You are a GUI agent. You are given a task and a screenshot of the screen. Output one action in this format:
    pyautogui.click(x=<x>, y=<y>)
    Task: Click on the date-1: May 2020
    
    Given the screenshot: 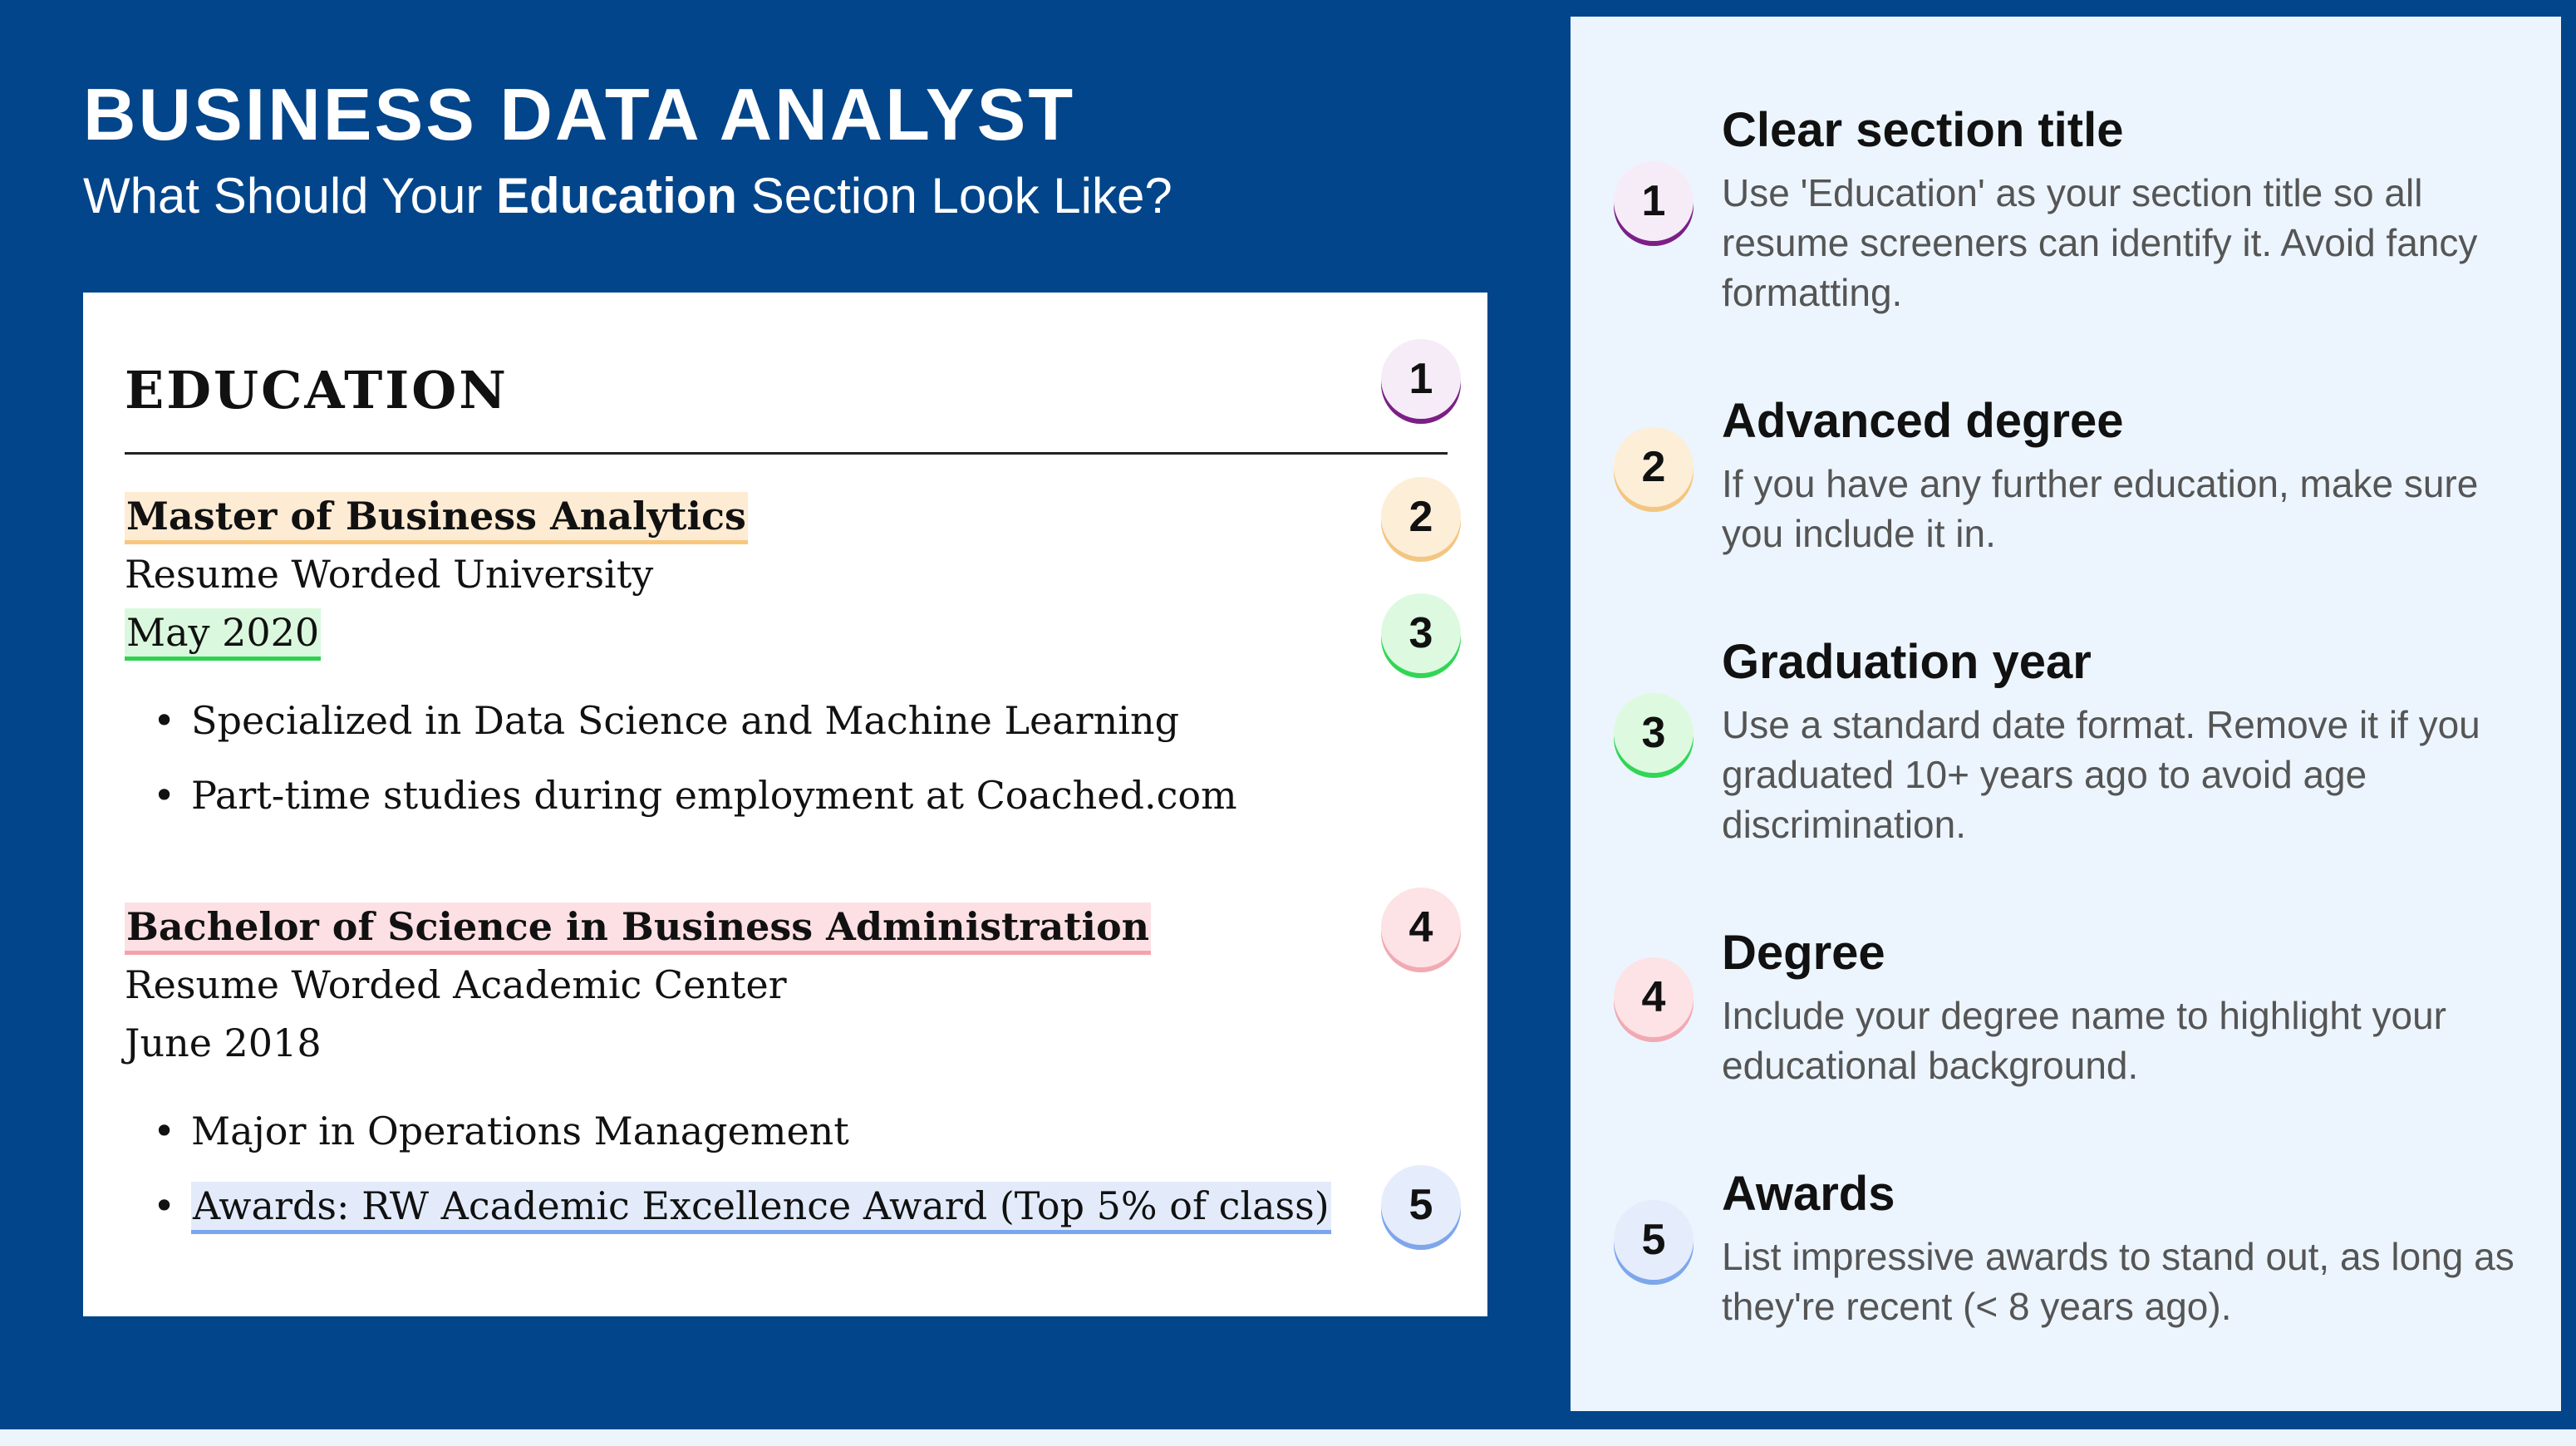 What is the action you would take?
    pyautogui.click(x=224, y=634)
    